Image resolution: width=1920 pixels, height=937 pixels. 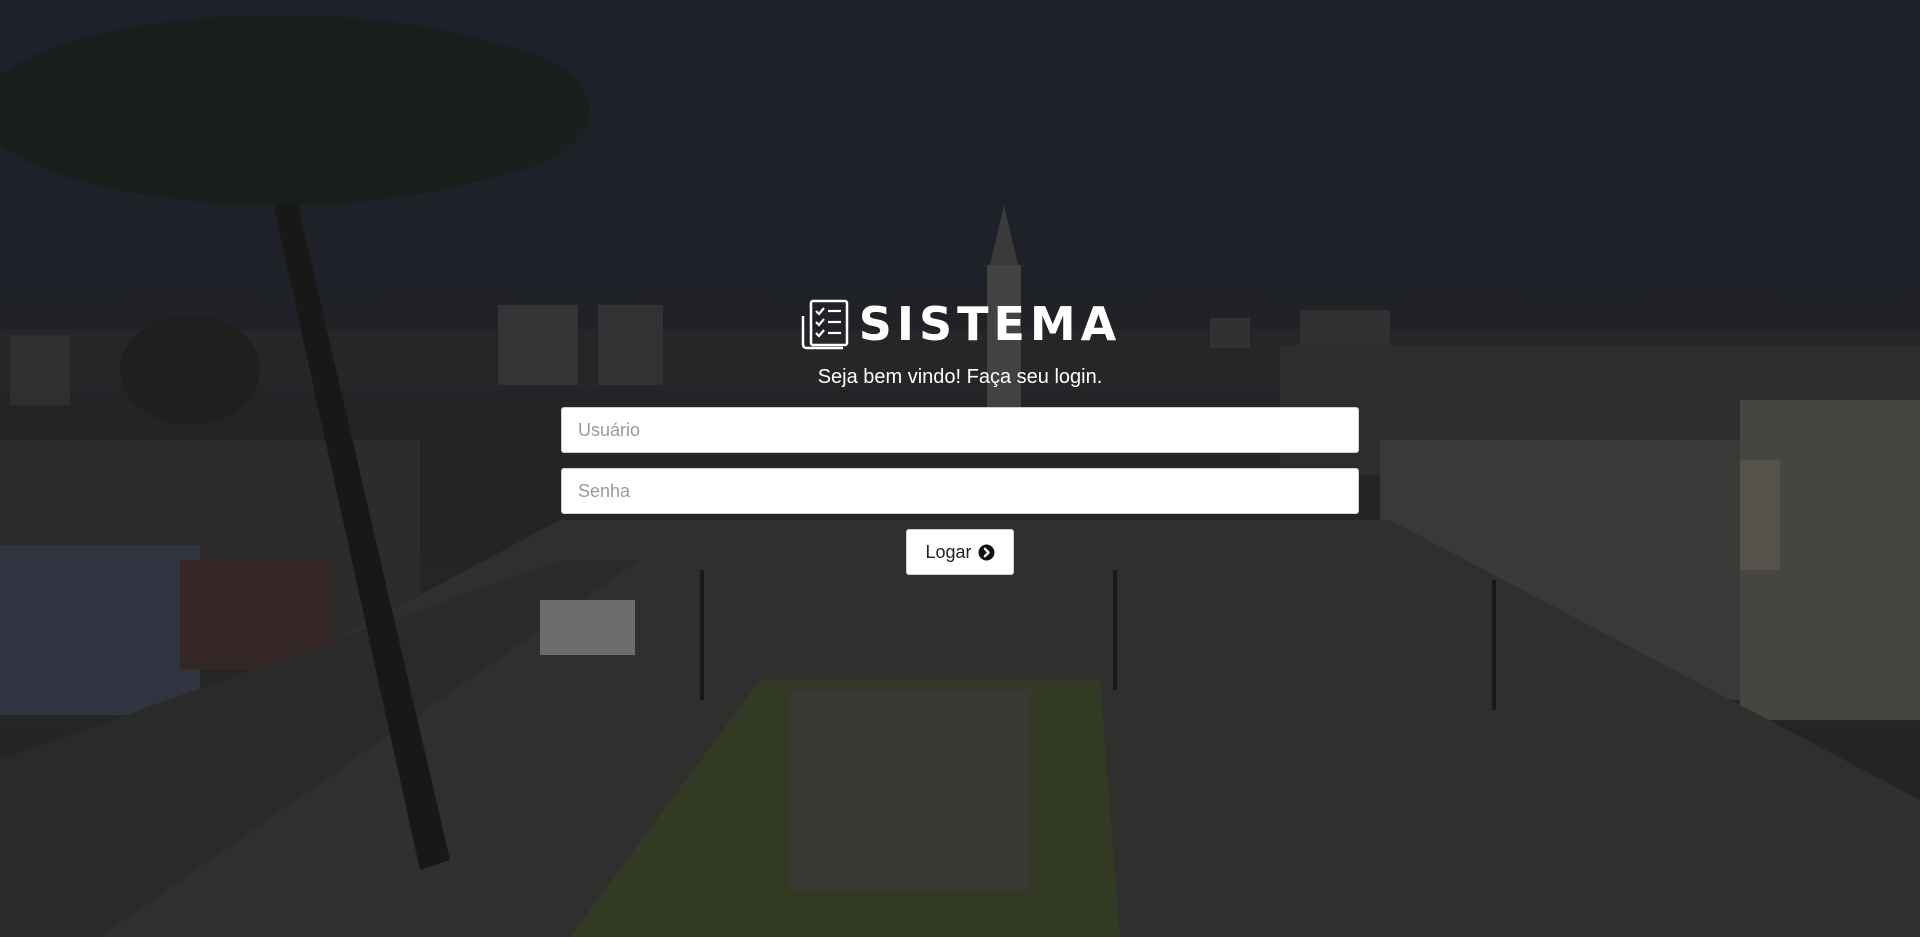 I want to click on checklist-document-icon, so click(x=824, y=324).